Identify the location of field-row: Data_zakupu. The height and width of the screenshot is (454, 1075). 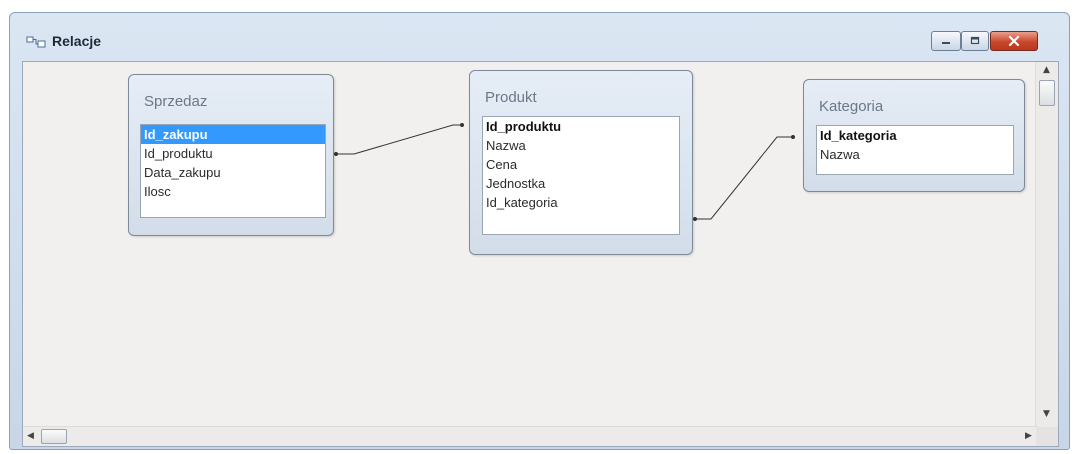
(233, 172).